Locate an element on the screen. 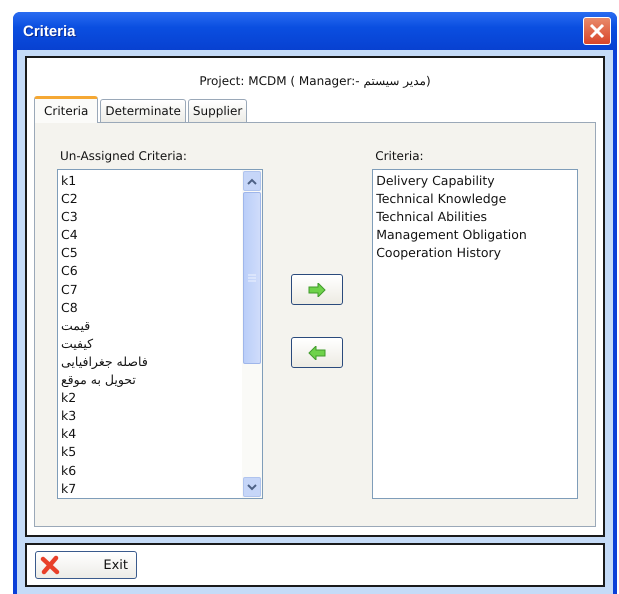 This screenshot has width=619, height=594. close-button is located at coordinates (597, 31).